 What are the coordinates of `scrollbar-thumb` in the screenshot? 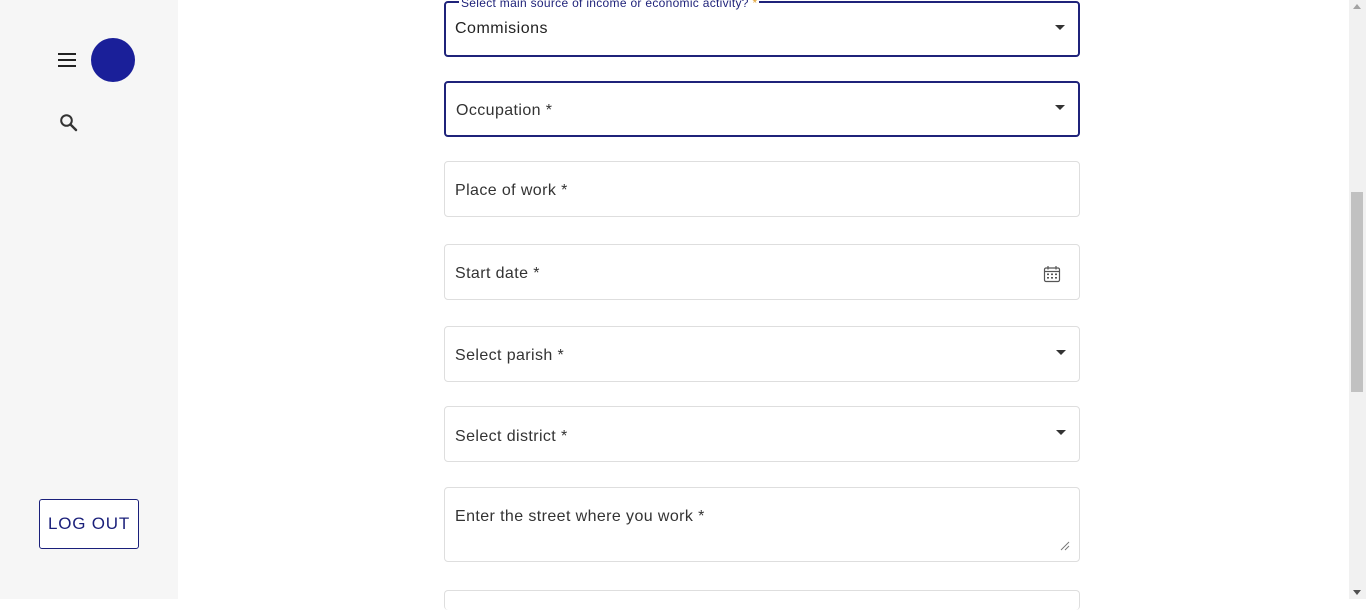 It's located at (1357, 292).